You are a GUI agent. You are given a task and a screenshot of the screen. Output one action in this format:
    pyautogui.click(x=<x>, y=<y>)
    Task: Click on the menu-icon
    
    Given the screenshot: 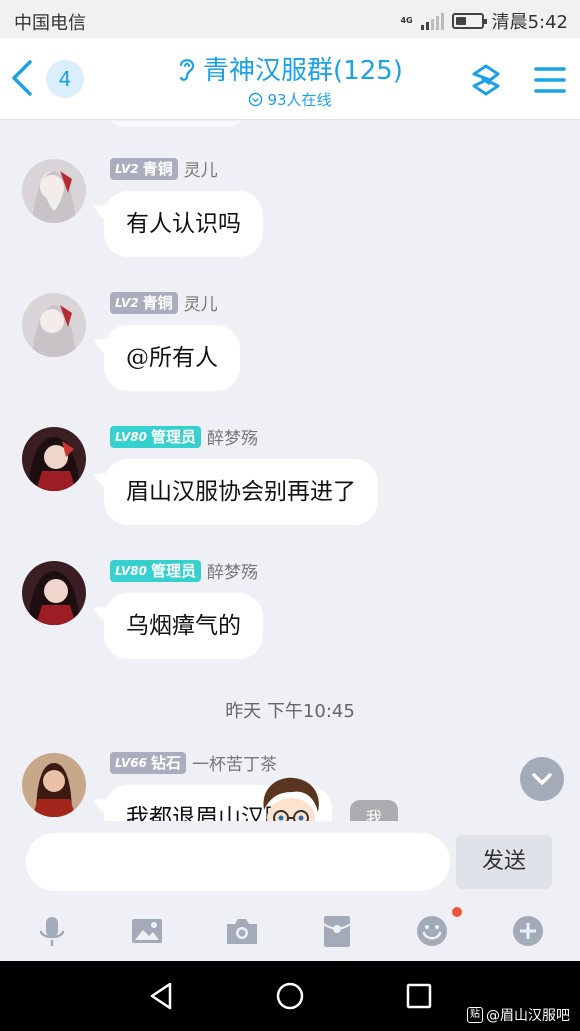 What is the action you would take?
    pyautogui.click(x=550, y=80)
    